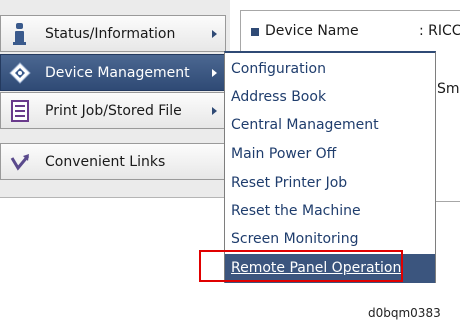 The height and width of the screenshot is (328, 460). I want to click on menu-item-label: Reset the Machine, so click(296, 211).